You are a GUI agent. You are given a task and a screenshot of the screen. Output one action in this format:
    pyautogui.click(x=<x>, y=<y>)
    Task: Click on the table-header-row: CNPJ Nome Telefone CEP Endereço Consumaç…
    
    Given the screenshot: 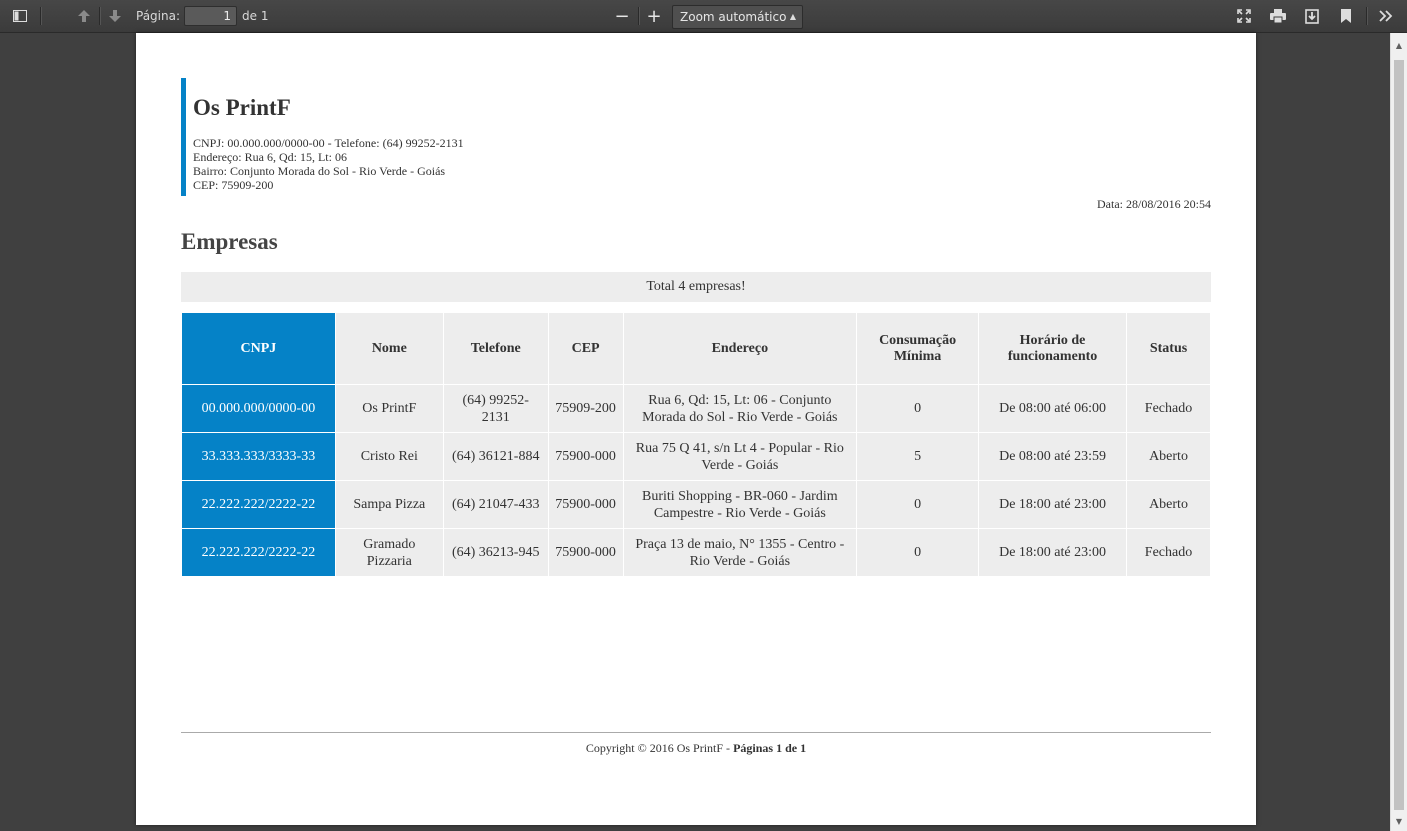 What is the action you would take?
    pyautogui.click(x=696, y=348)
    